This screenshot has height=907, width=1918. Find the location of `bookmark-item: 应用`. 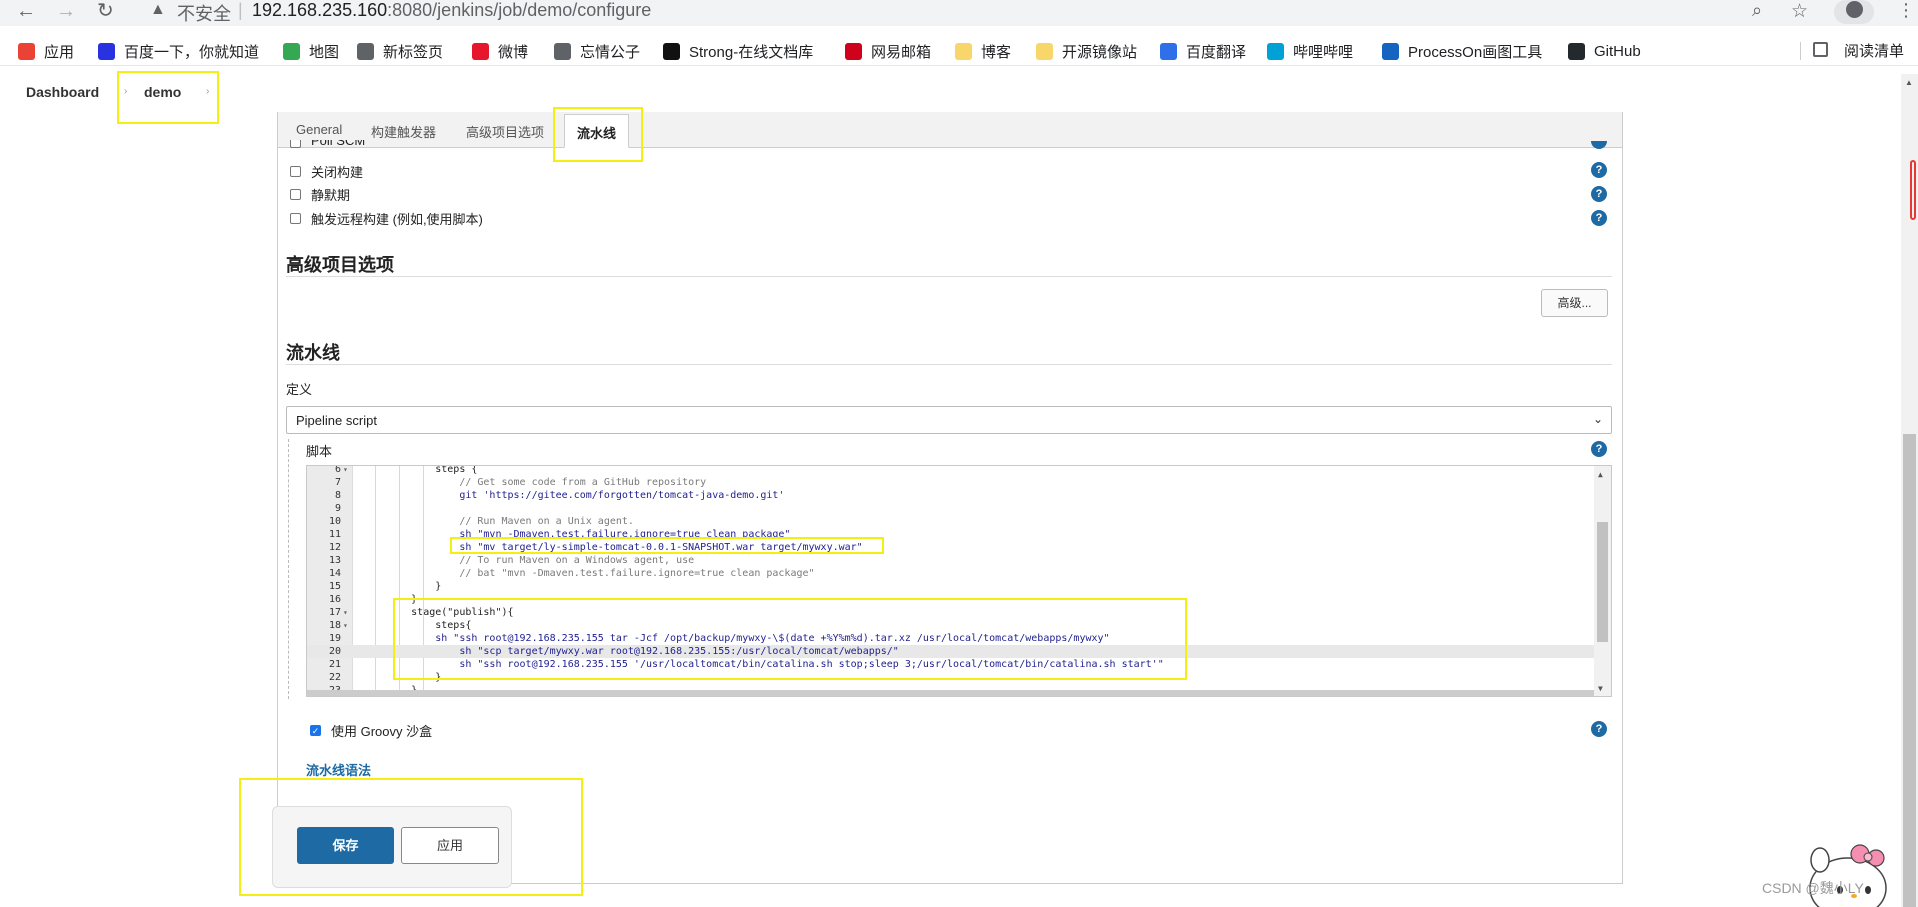

bookmark-item: 应用 is located at coordinates (46, 51).